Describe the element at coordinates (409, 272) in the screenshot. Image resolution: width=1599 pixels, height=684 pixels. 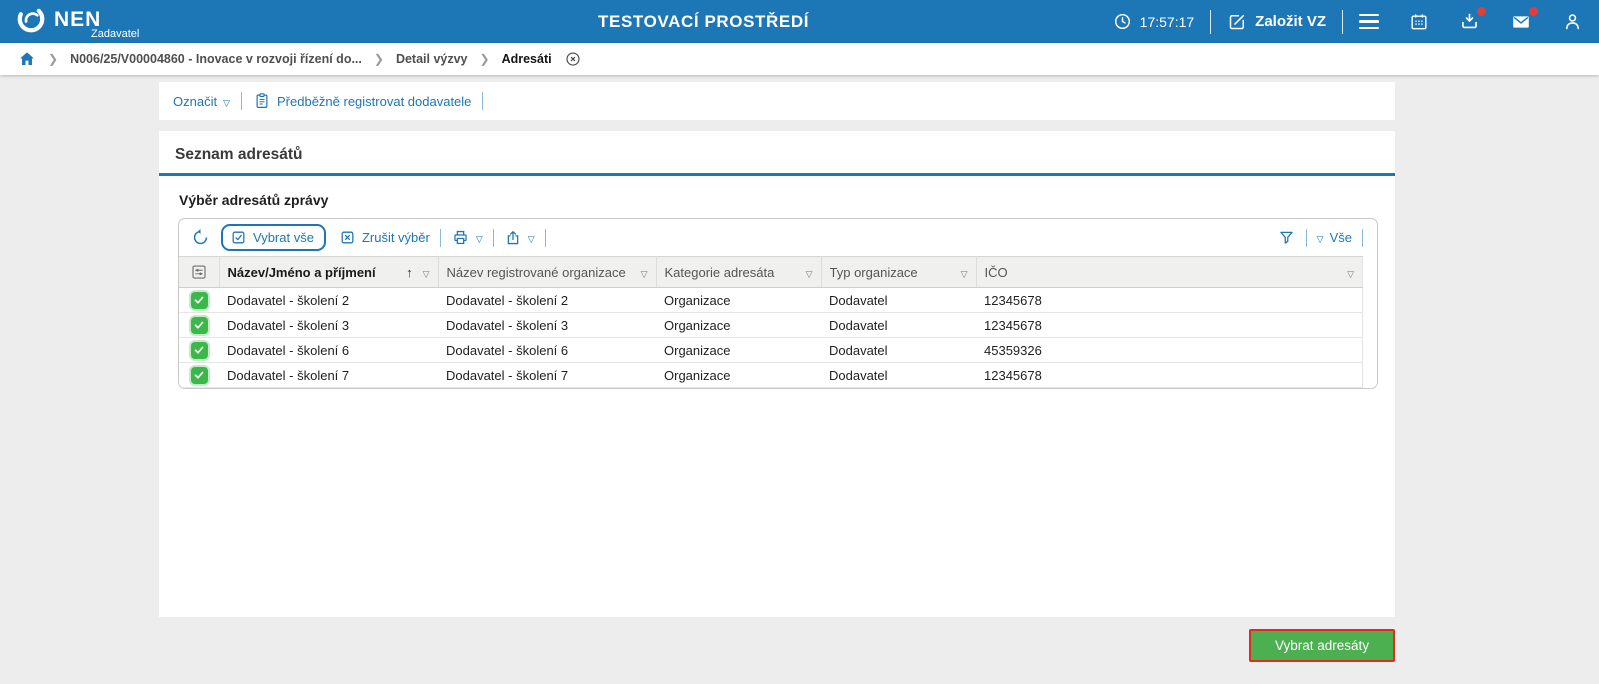
I see `sort-ascending-icon` at that location.